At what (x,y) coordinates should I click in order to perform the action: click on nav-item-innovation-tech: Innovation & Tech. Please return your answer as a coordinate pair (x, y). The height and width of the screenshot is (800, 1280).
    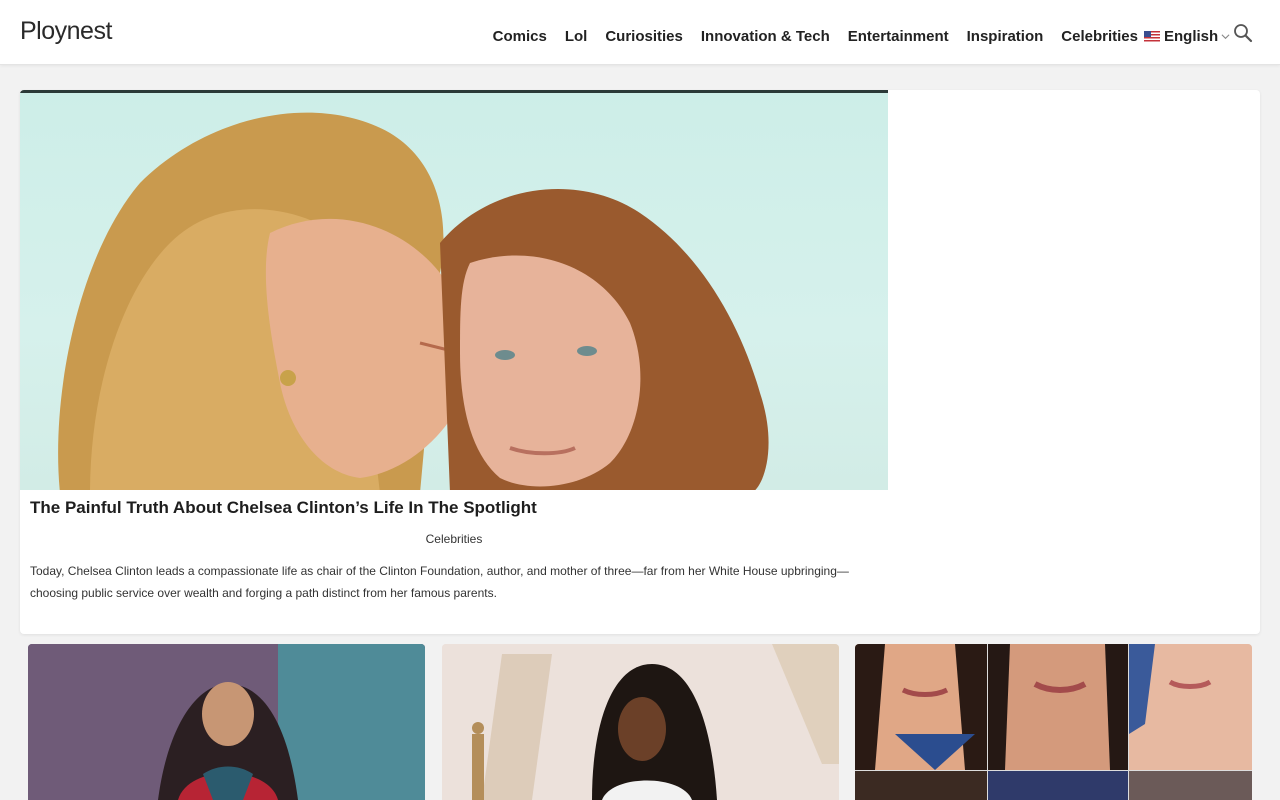
    Looking at the image, I should click on (765, 36).